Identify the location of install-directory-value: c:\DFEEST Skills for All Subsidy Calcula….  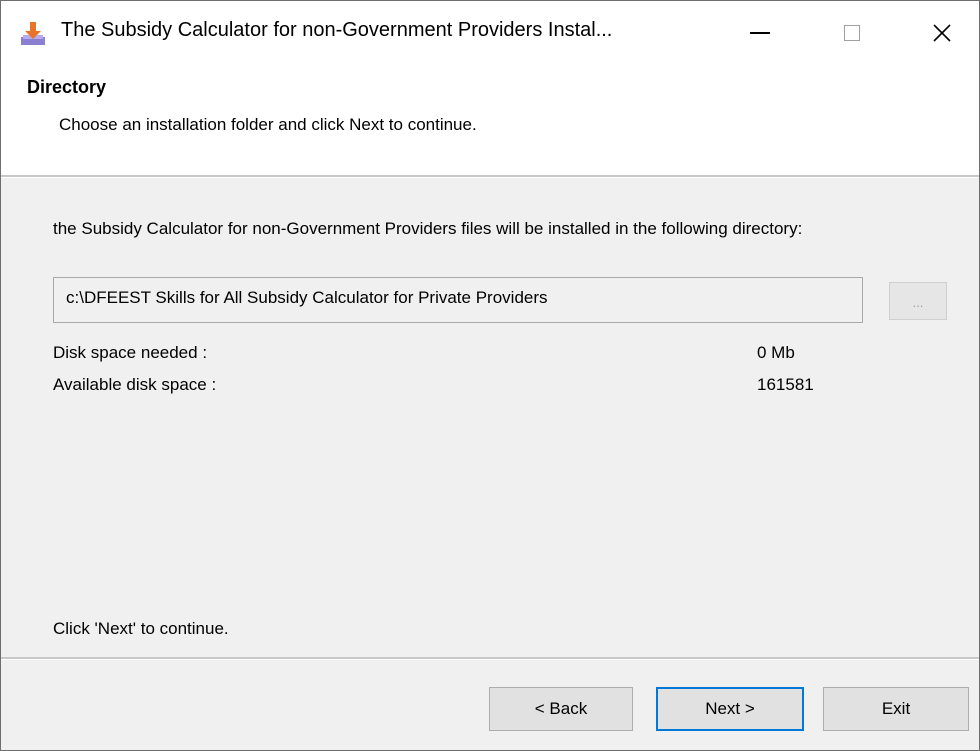
(307, 297).